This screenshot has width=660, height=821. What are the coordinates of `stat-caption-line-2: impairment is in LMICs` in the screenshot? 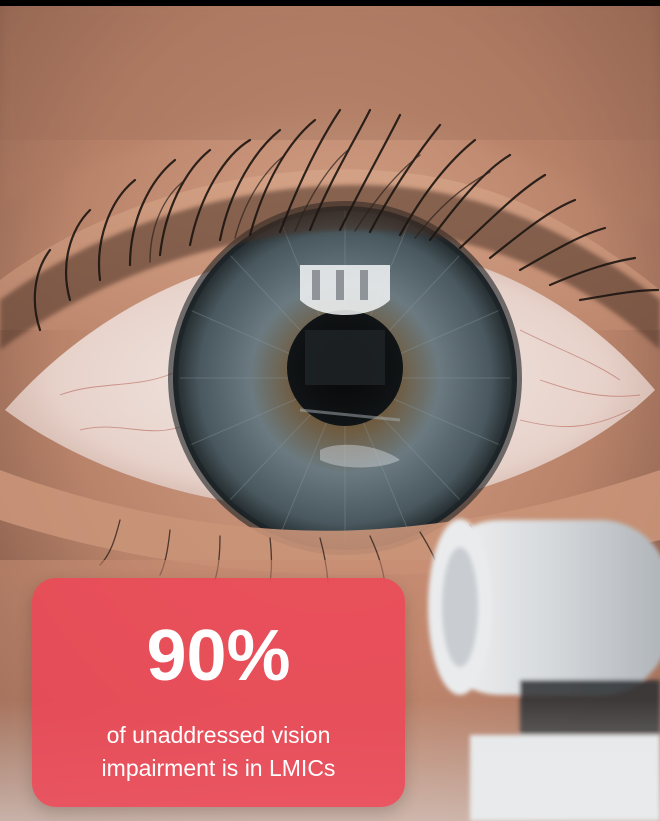 It's located at (218, 768).